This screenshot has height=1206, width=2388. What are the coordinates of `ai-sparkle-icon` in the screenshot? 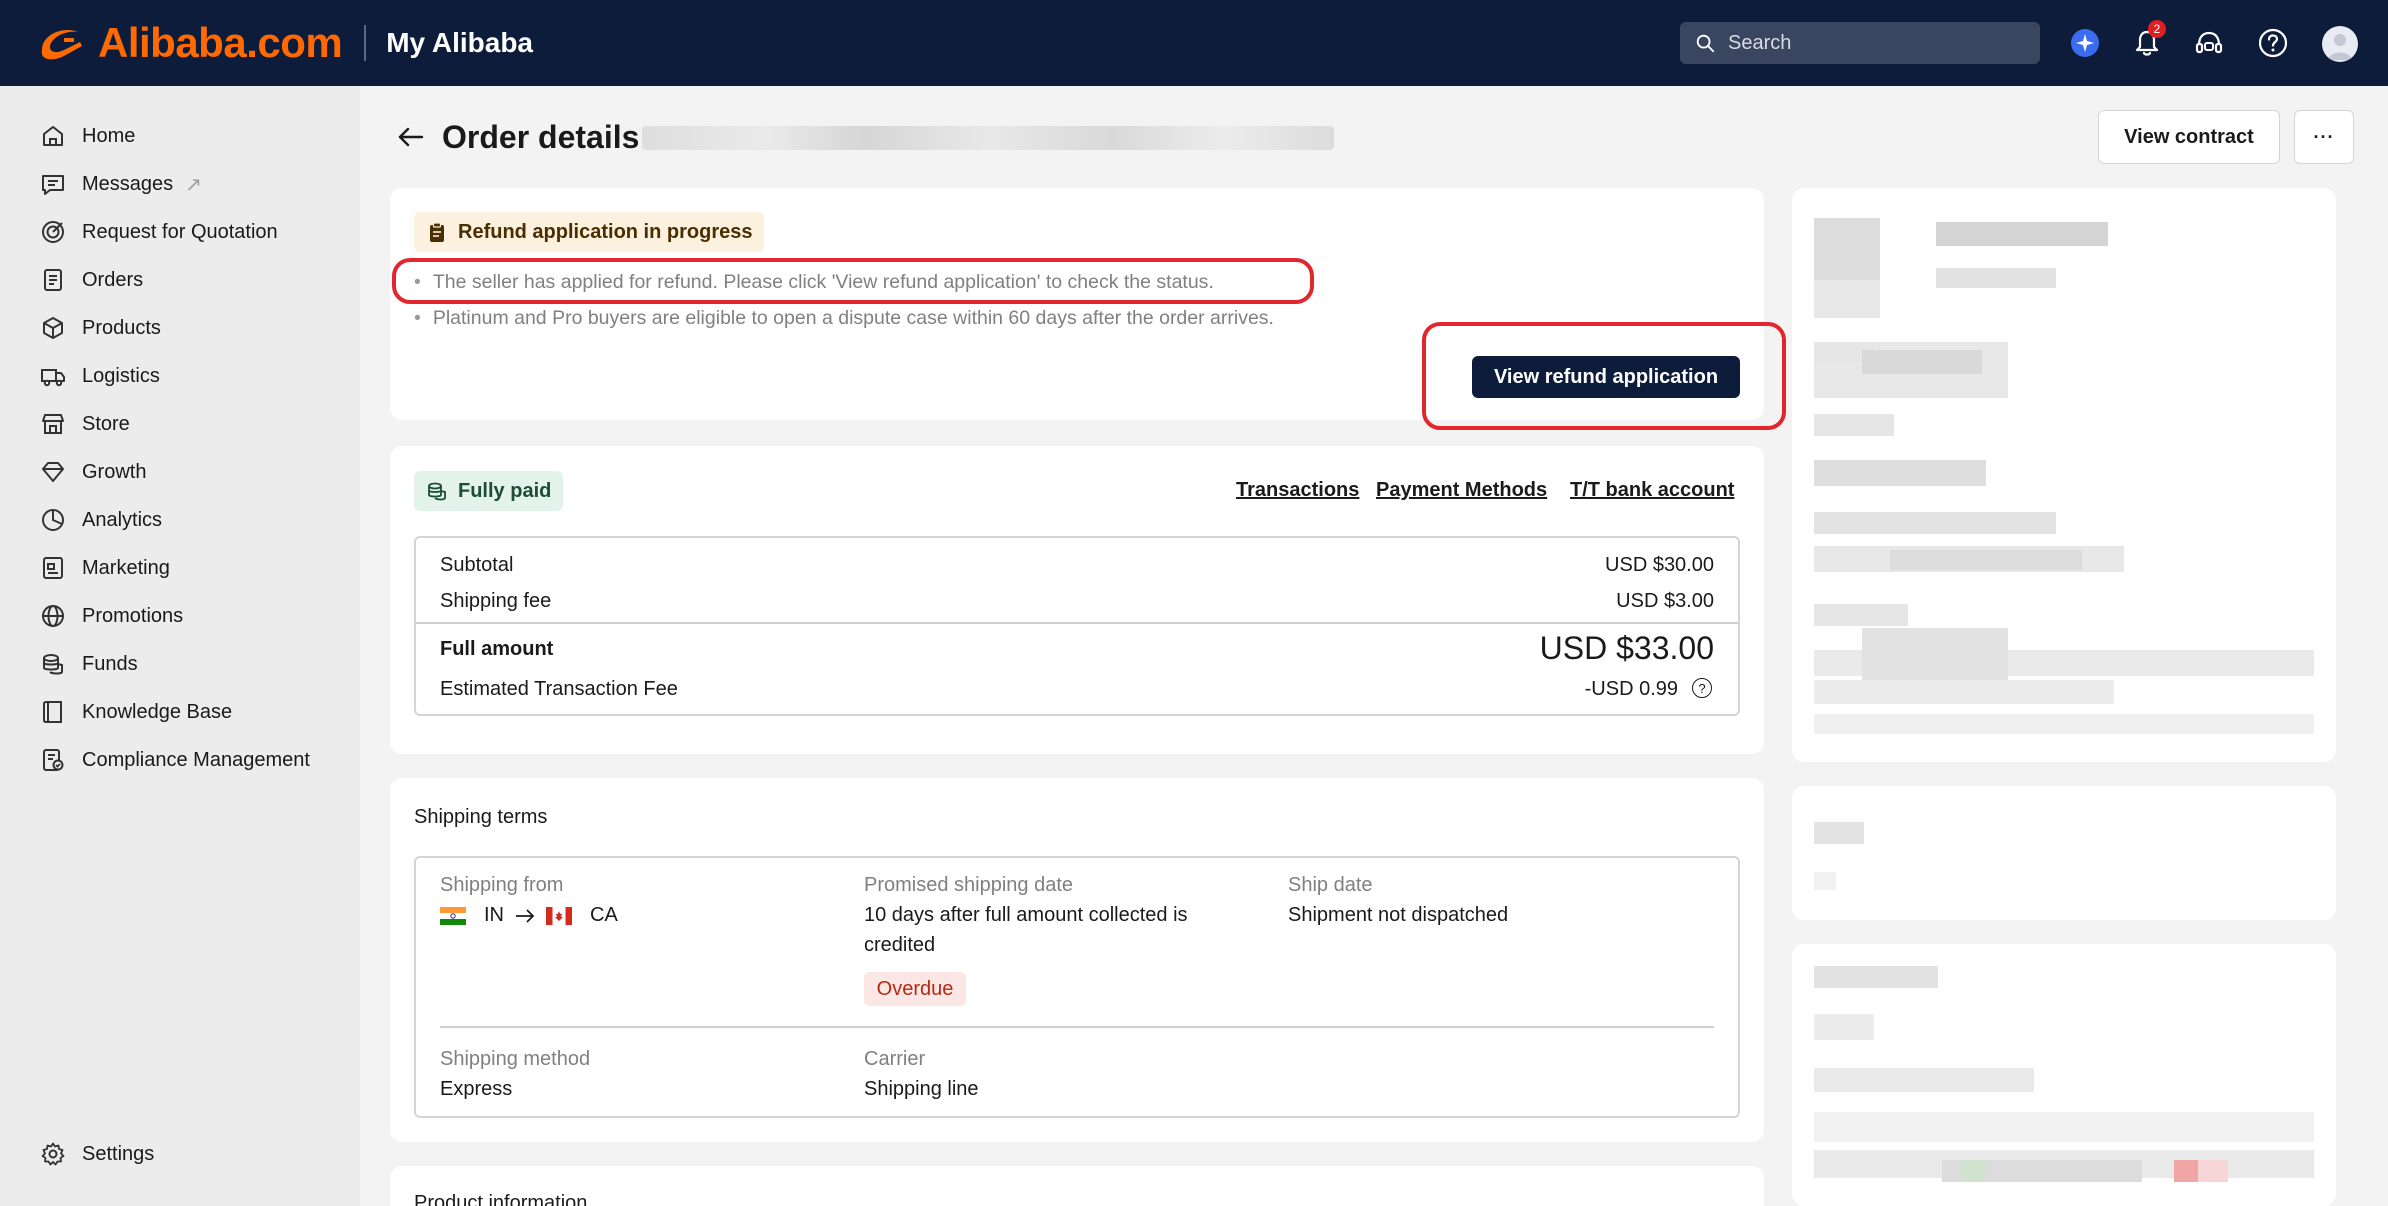 It's located at (2085, 43).